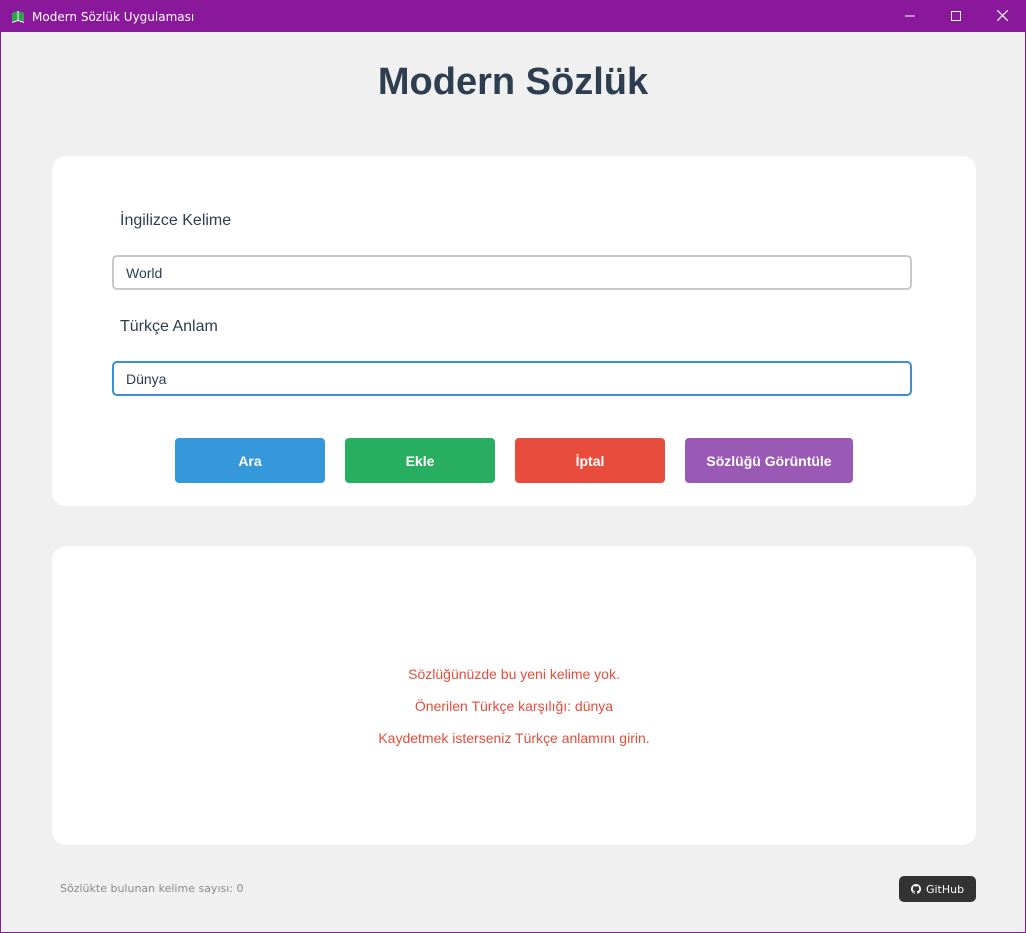  Describe the element at coordinates (915, 889) in the screenshot. I see `github-icon` at that location.